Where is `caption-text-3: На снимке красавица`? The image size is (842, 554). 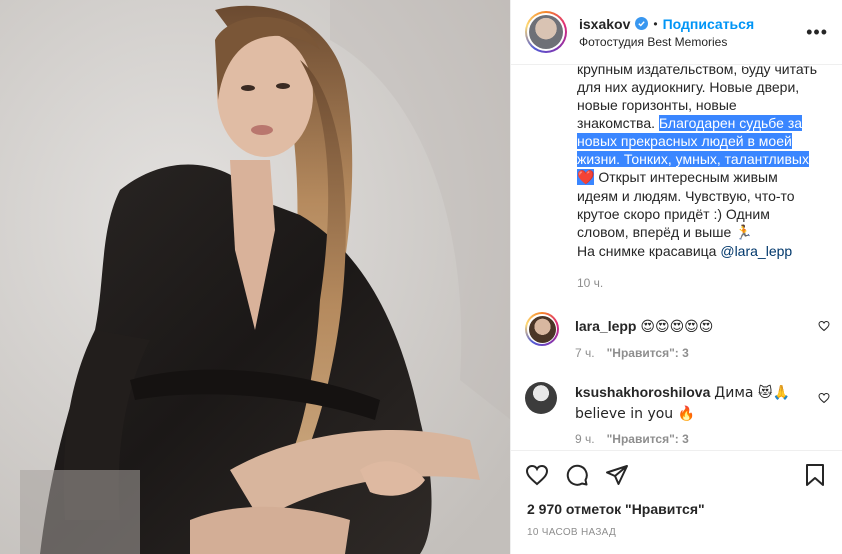 caption-text-3: На снимке красавица is located at coordinates (649, 251).